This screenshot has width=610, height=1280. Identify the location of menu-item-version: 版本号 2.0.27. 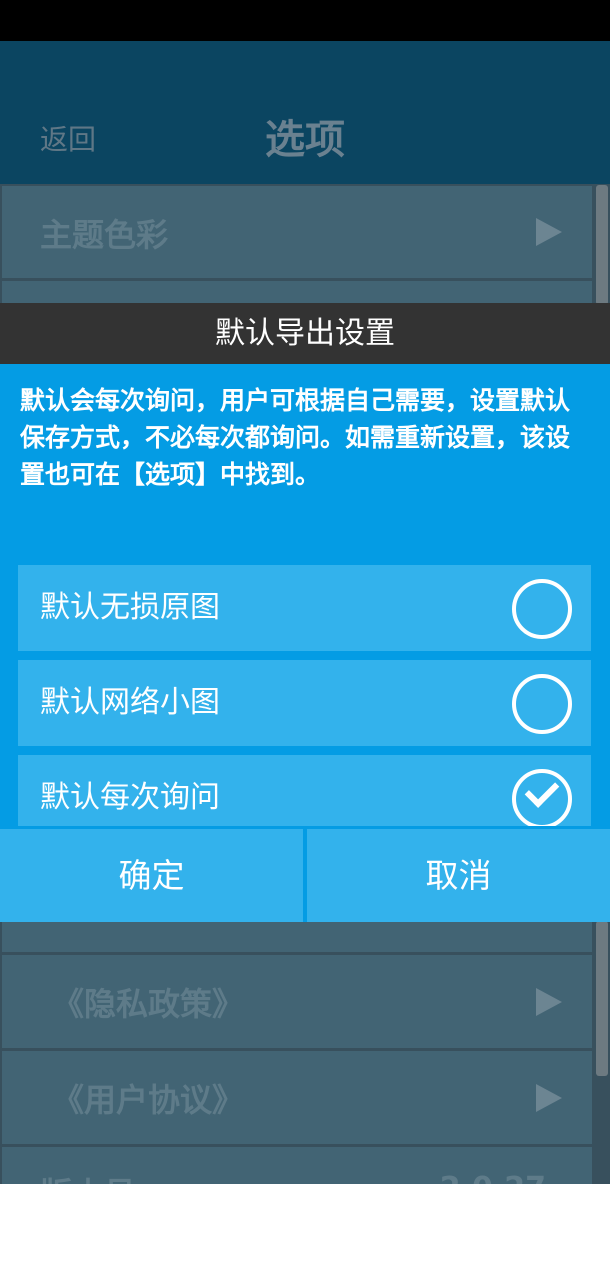
(297, 1165).